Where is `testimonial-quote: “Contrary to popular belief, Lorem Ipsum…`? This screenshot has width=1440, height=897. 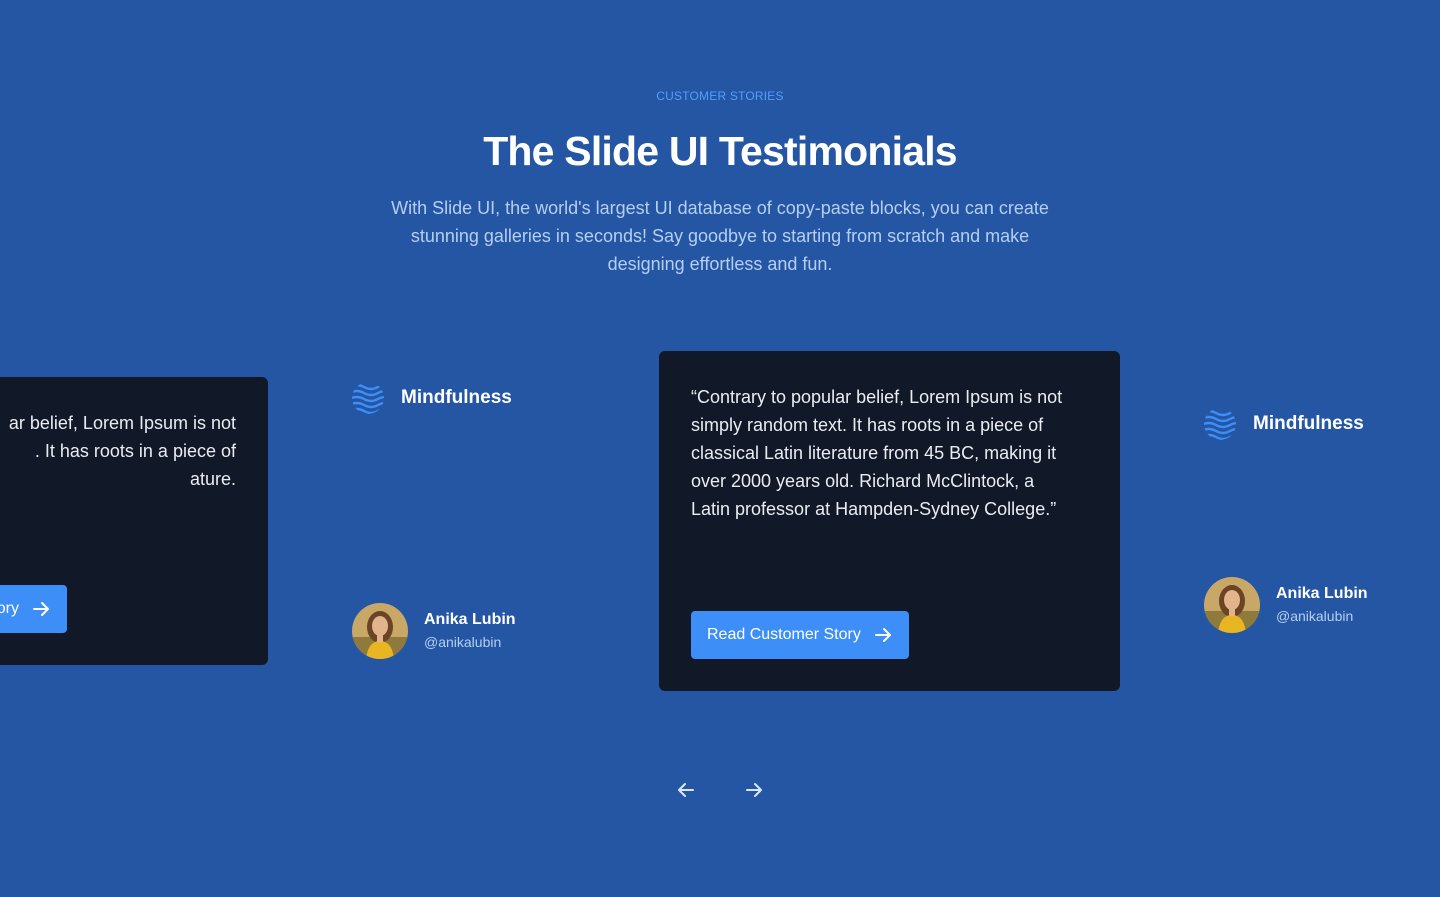 testimonial-quote: “Contrary to popular belief, Lorem Ipsum… is located at coordinates (877, 453).